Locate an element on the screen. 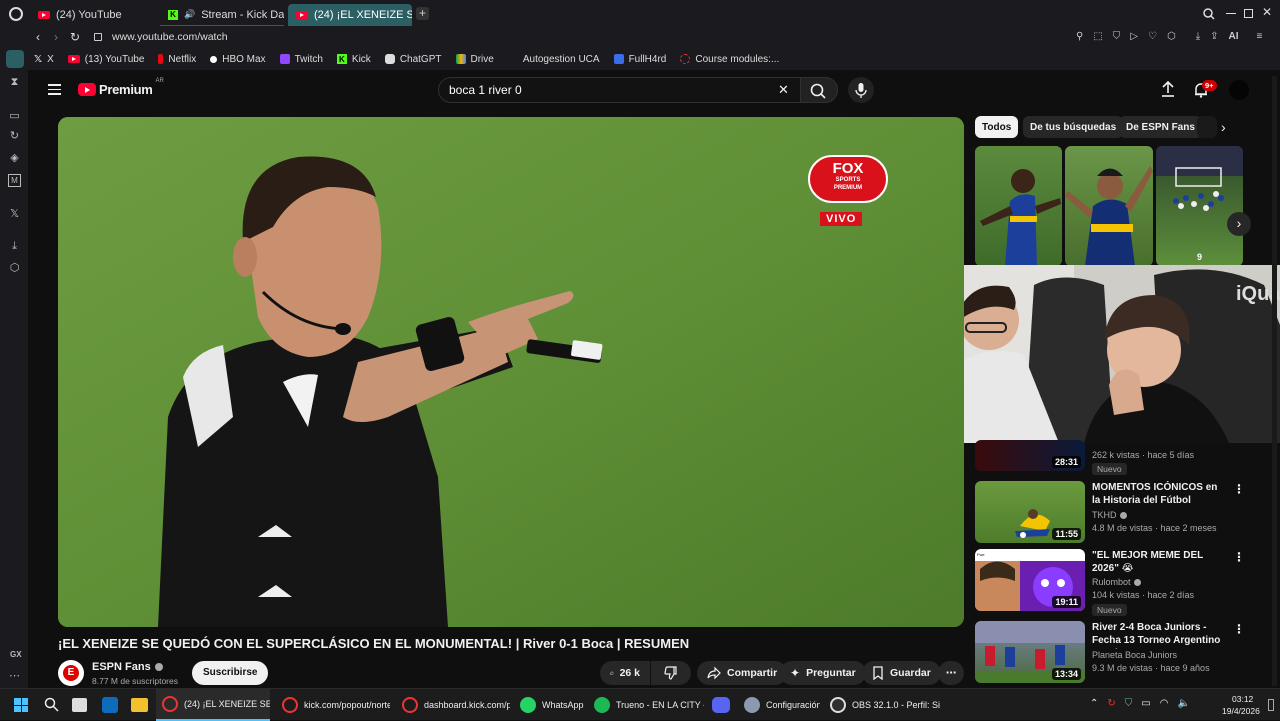 The image size is (1280, 721). taskbar-item-browser-video: (24) ¡EL XENEIZE SE QUE is located at coordinates (213, 705).